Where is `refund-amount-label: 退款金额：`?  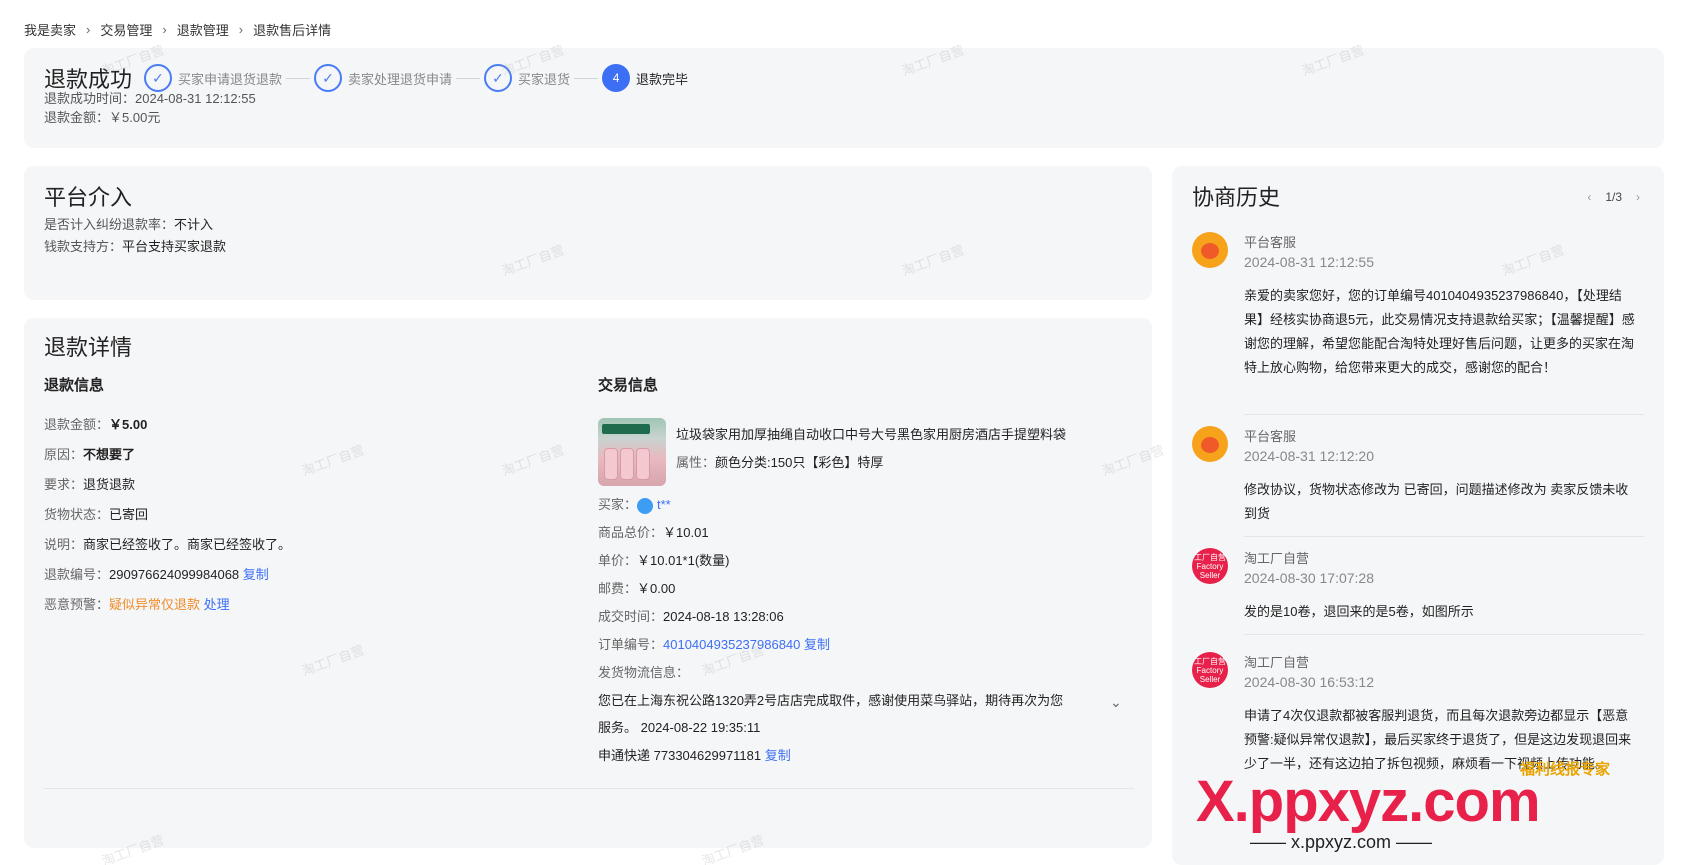
refund-amount-label: 退款金额： is located at coordinates (77, 424).